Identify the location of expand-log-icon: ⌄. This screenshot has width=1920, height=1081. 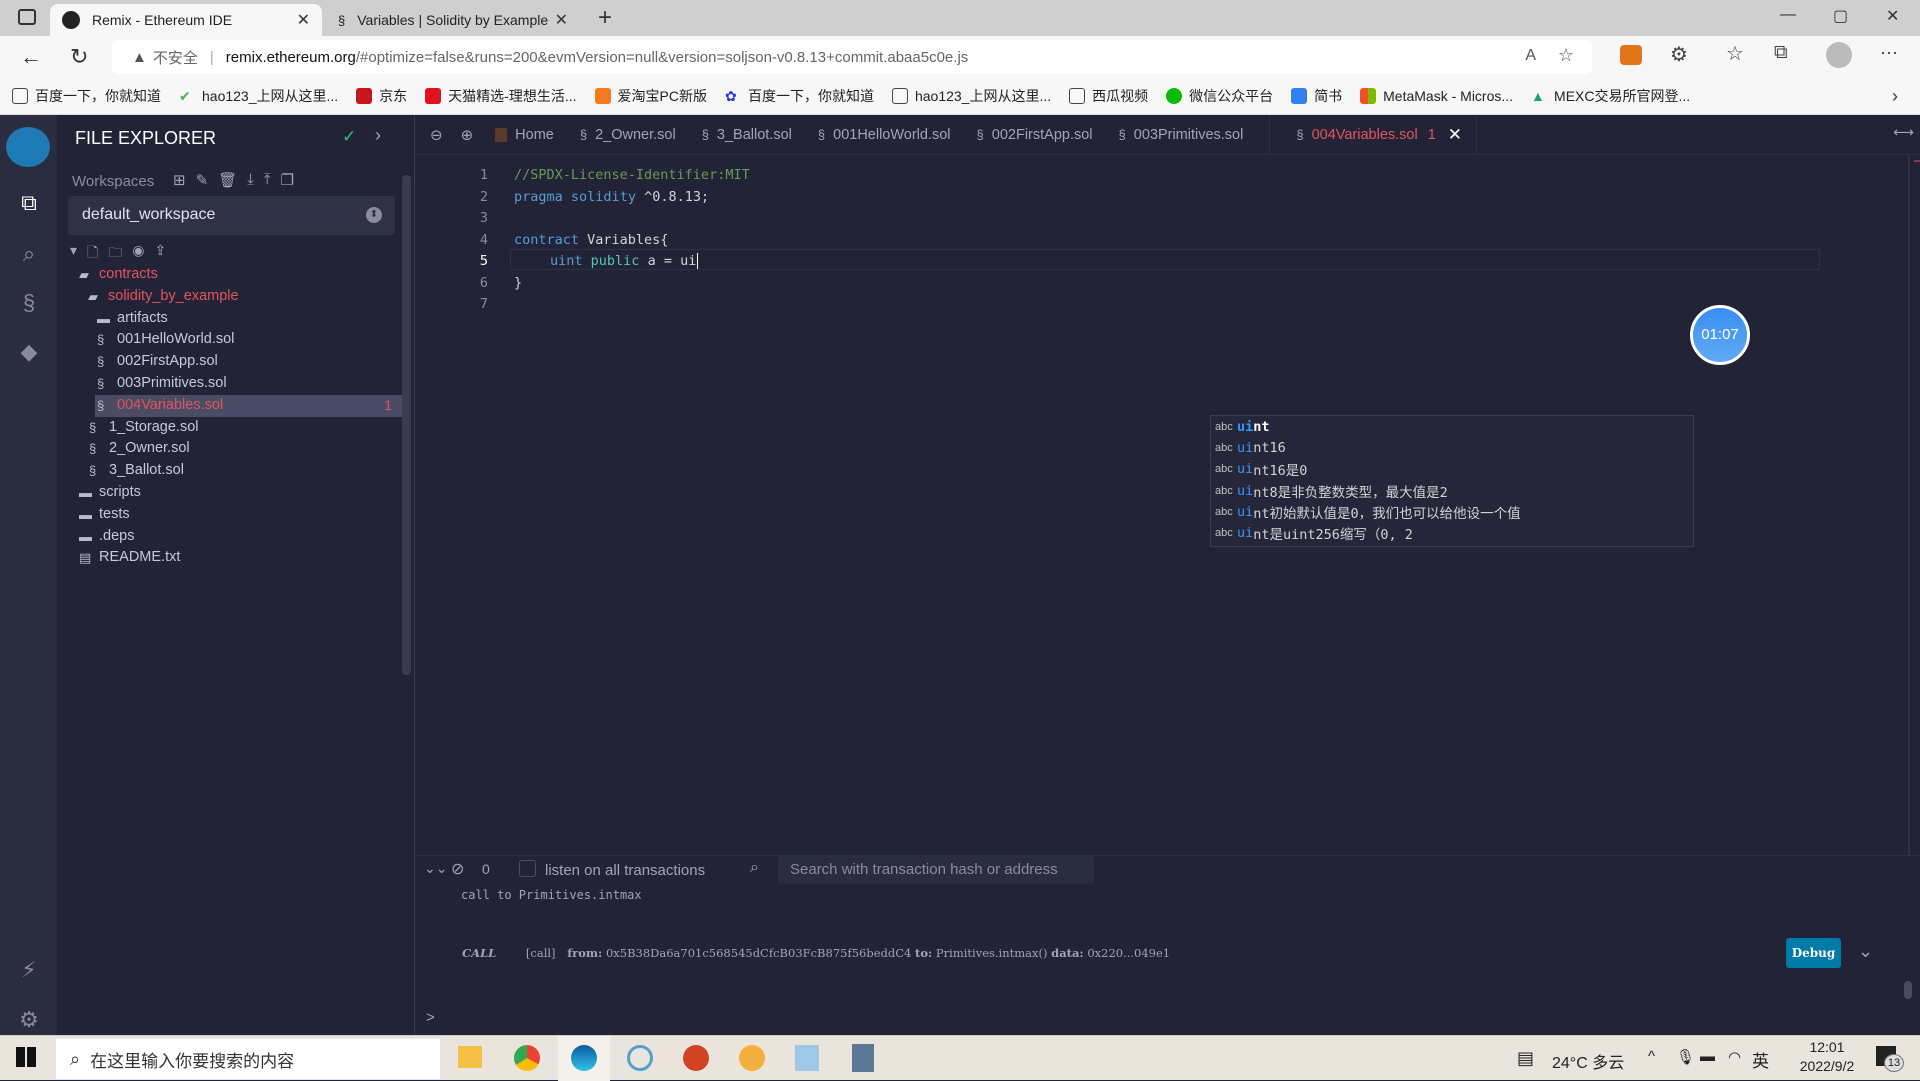
(1865, 951).